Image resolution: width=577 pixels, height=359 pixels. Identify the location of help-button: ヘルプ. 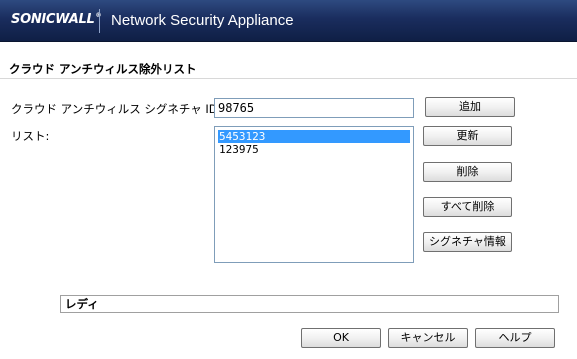
(515, 338).